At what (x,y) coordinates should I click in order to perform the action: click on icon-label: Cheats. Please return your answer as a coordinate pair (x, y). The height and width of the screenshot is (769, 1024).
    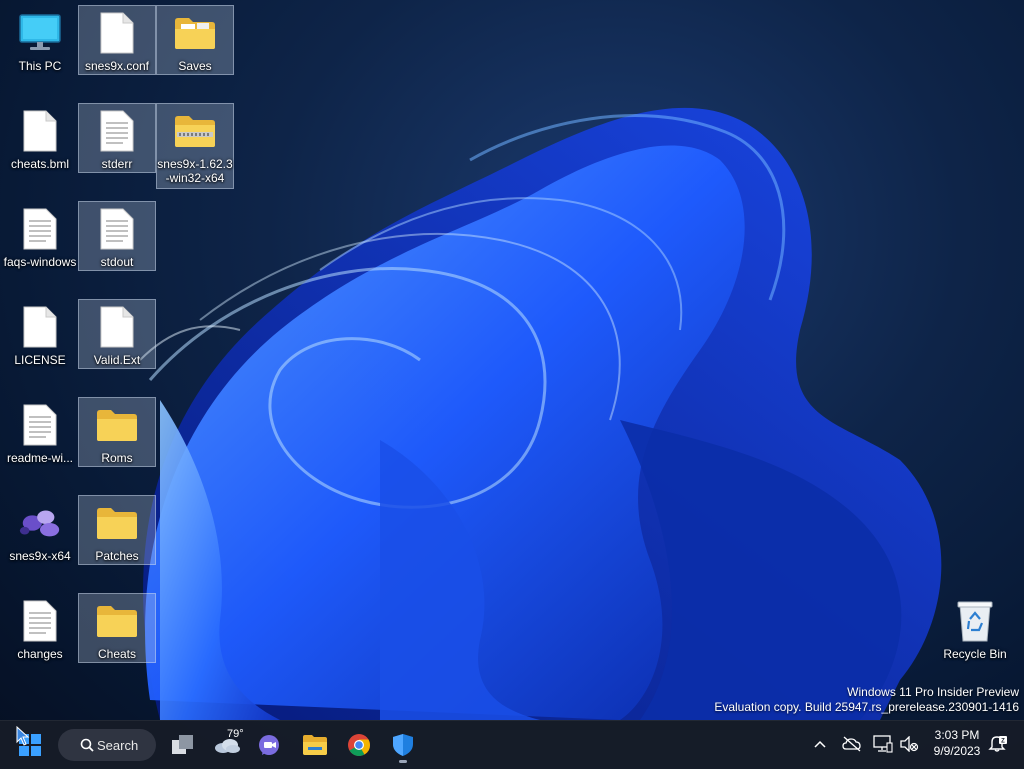
    Looking at the image, I should click on (117, 654).